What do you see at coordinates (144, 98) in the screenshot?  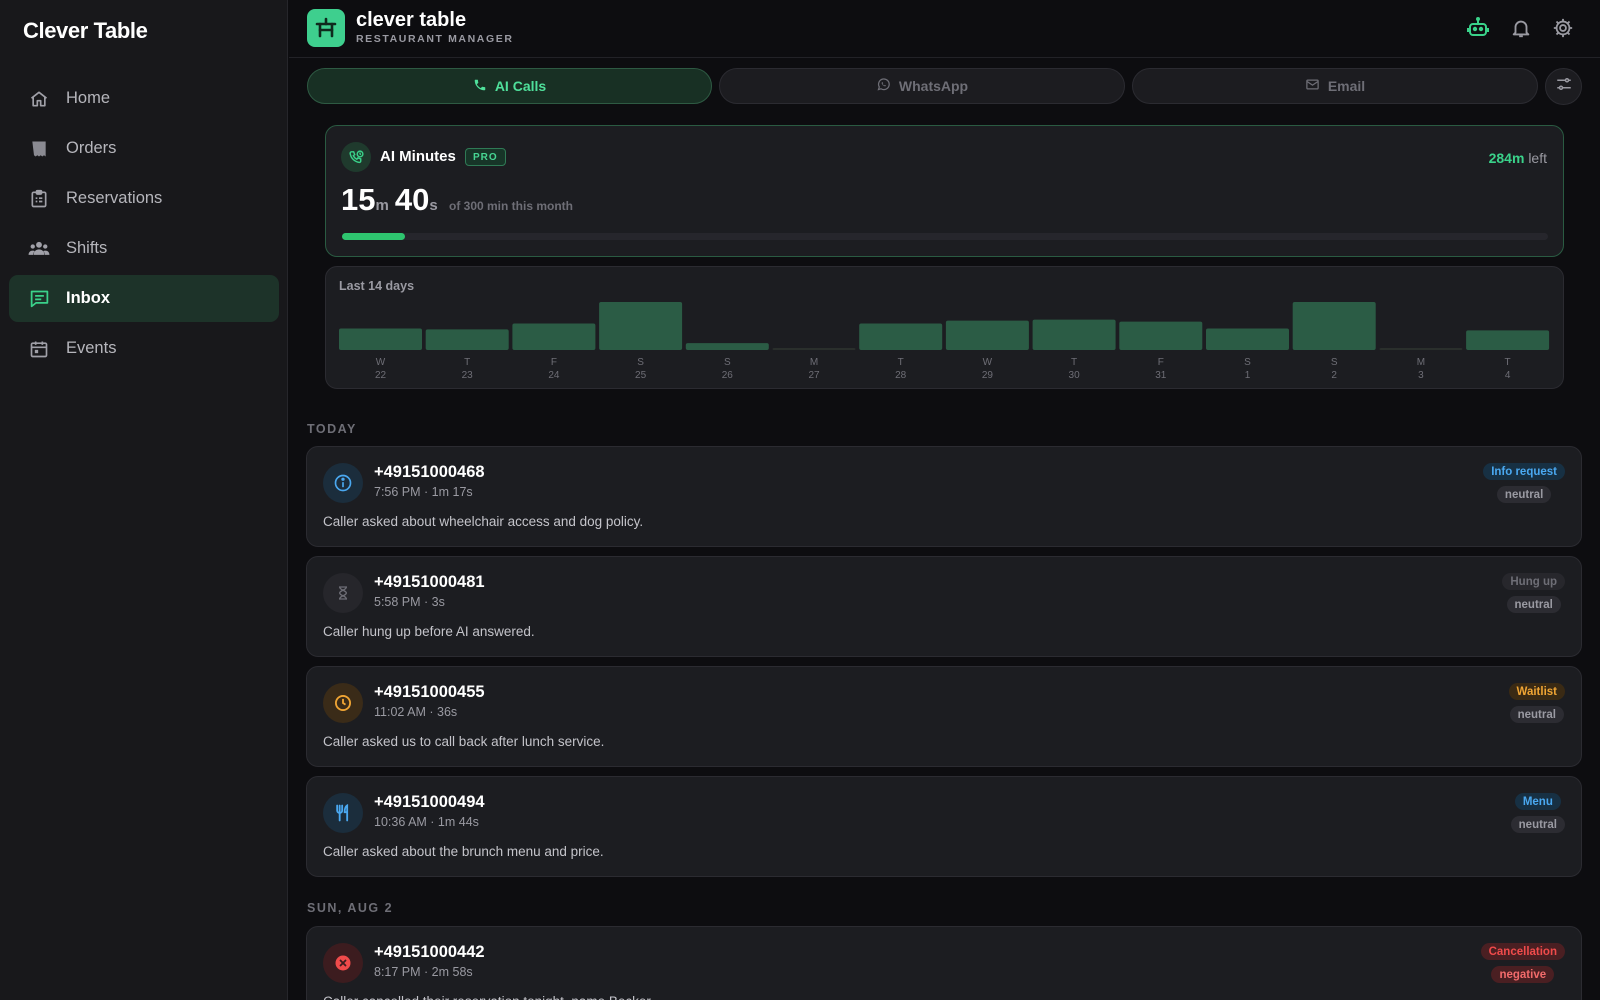 I see `sidebar-item-home: Home` at bounding box center [144, 98].